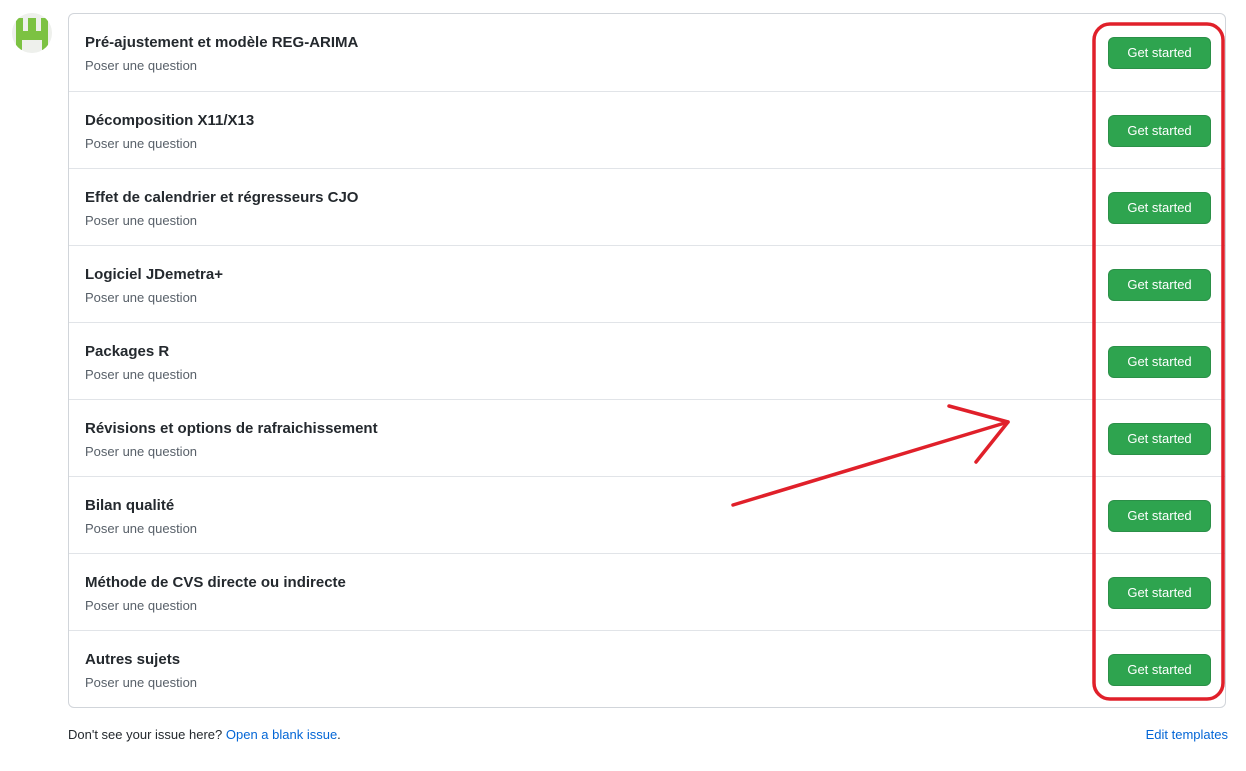  I want to click on identicon-avatar-icon, so click(32, 33).